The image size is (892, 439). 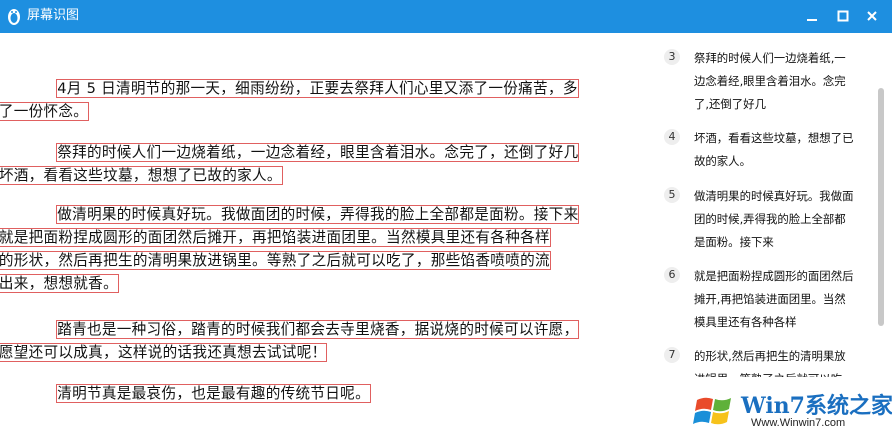 I want to click on close-icon, so click(x=872, y=16).